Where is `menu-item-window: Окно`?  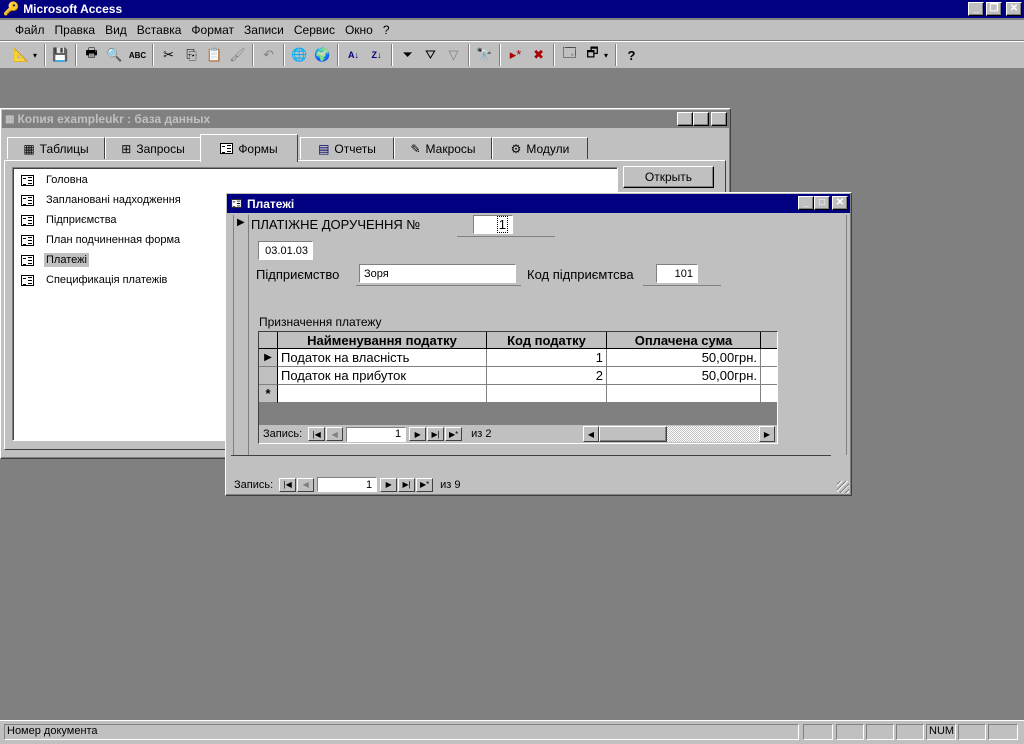
menu-item-window: Окно is located at coordinates (359, 30).